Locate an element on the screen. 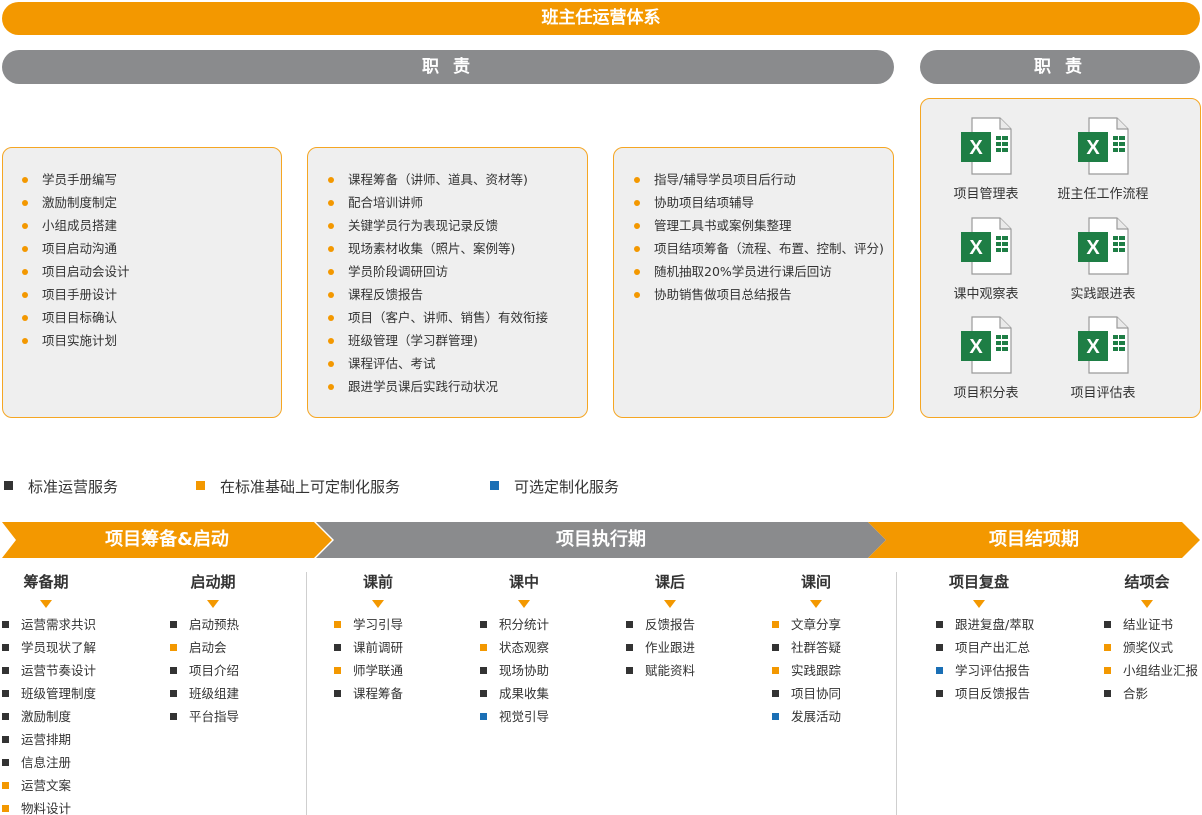  column-divider is located at coordinates (306, 693).